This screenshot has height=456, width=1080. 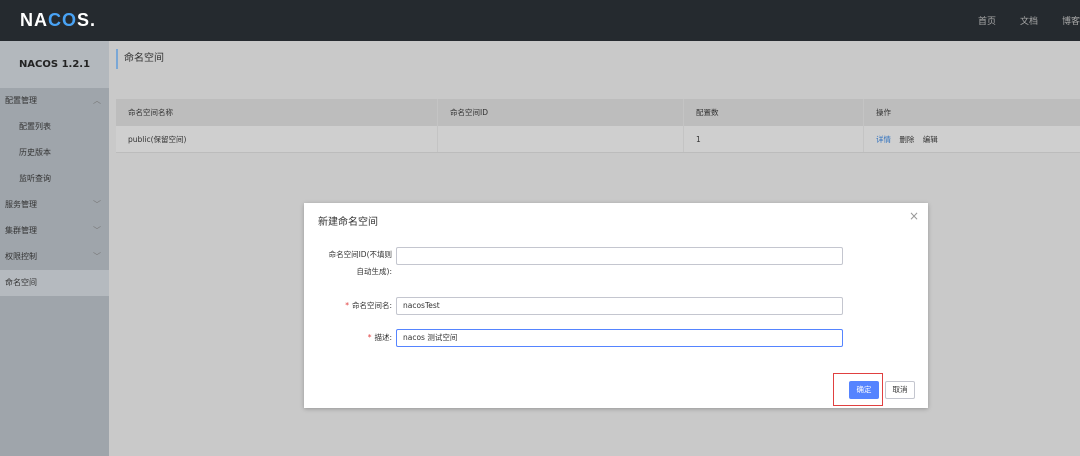 I want to click on namespace-id-label: 命名空间ID(不填则 自动生成):, so click(x=352, y=263).